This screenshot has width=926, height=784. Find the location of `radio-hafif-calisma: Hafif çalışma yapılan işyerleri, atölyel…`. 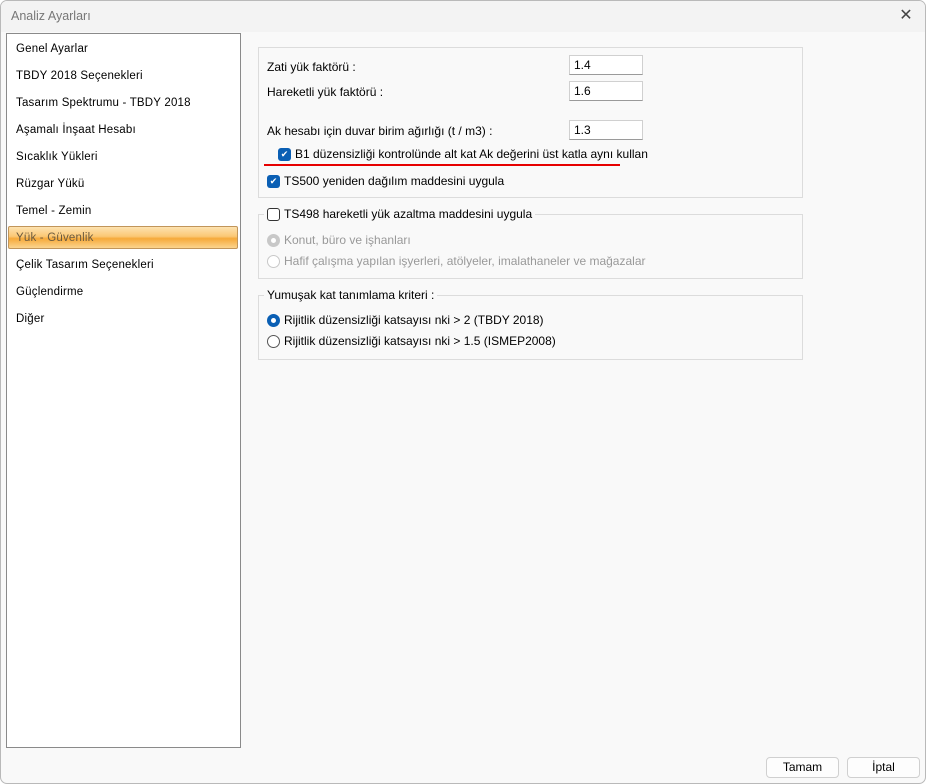

radio-hafif-calisma: Hafif çalışma yapılan işyerleri, atölyel… is located at coordinates (456, 261).